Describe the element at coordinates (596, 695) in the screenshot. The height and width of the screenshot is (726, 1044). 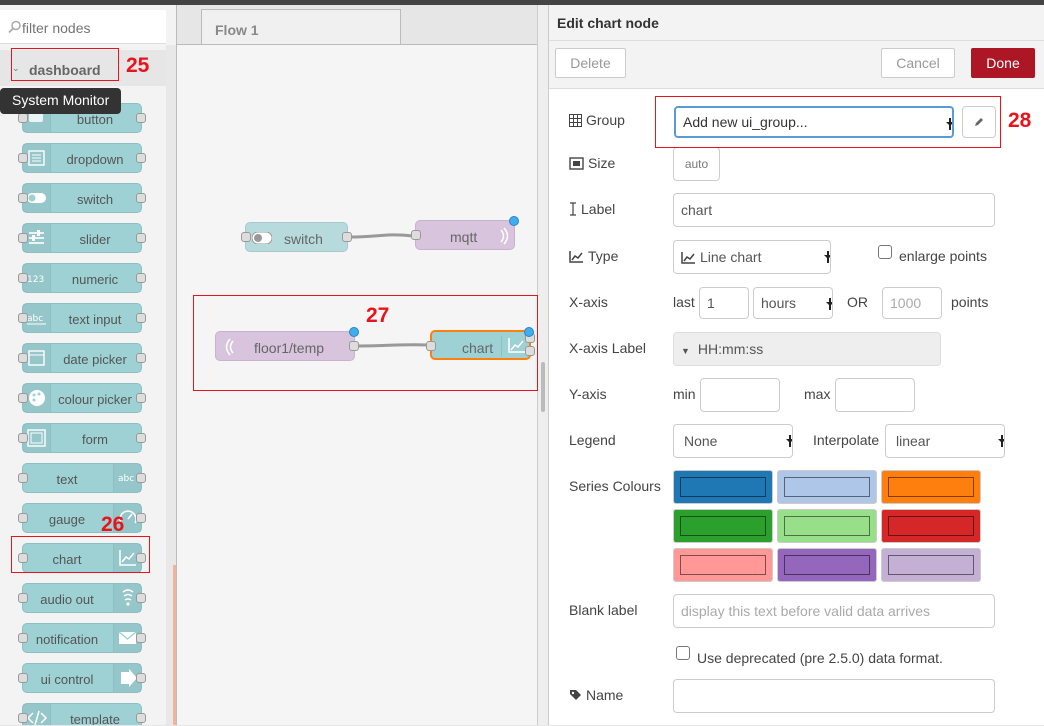
I see `name-label: Name` at that location.